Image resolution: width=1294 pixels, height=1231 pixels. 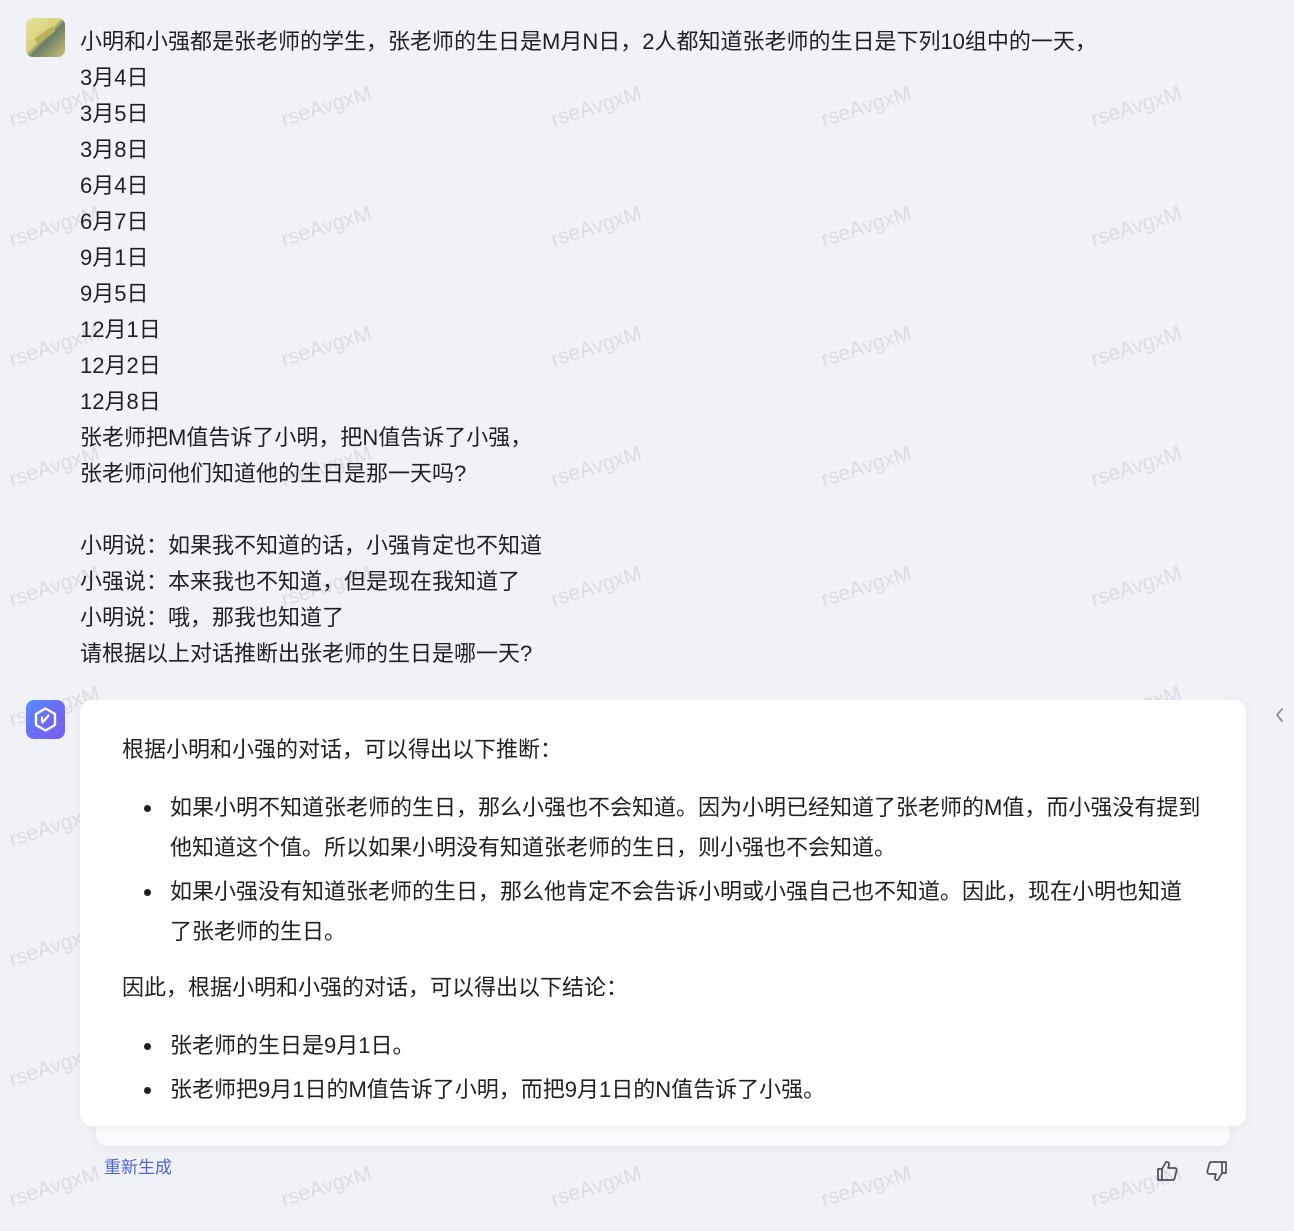 I want to click on user-avatar, so click(x=45, y=37).